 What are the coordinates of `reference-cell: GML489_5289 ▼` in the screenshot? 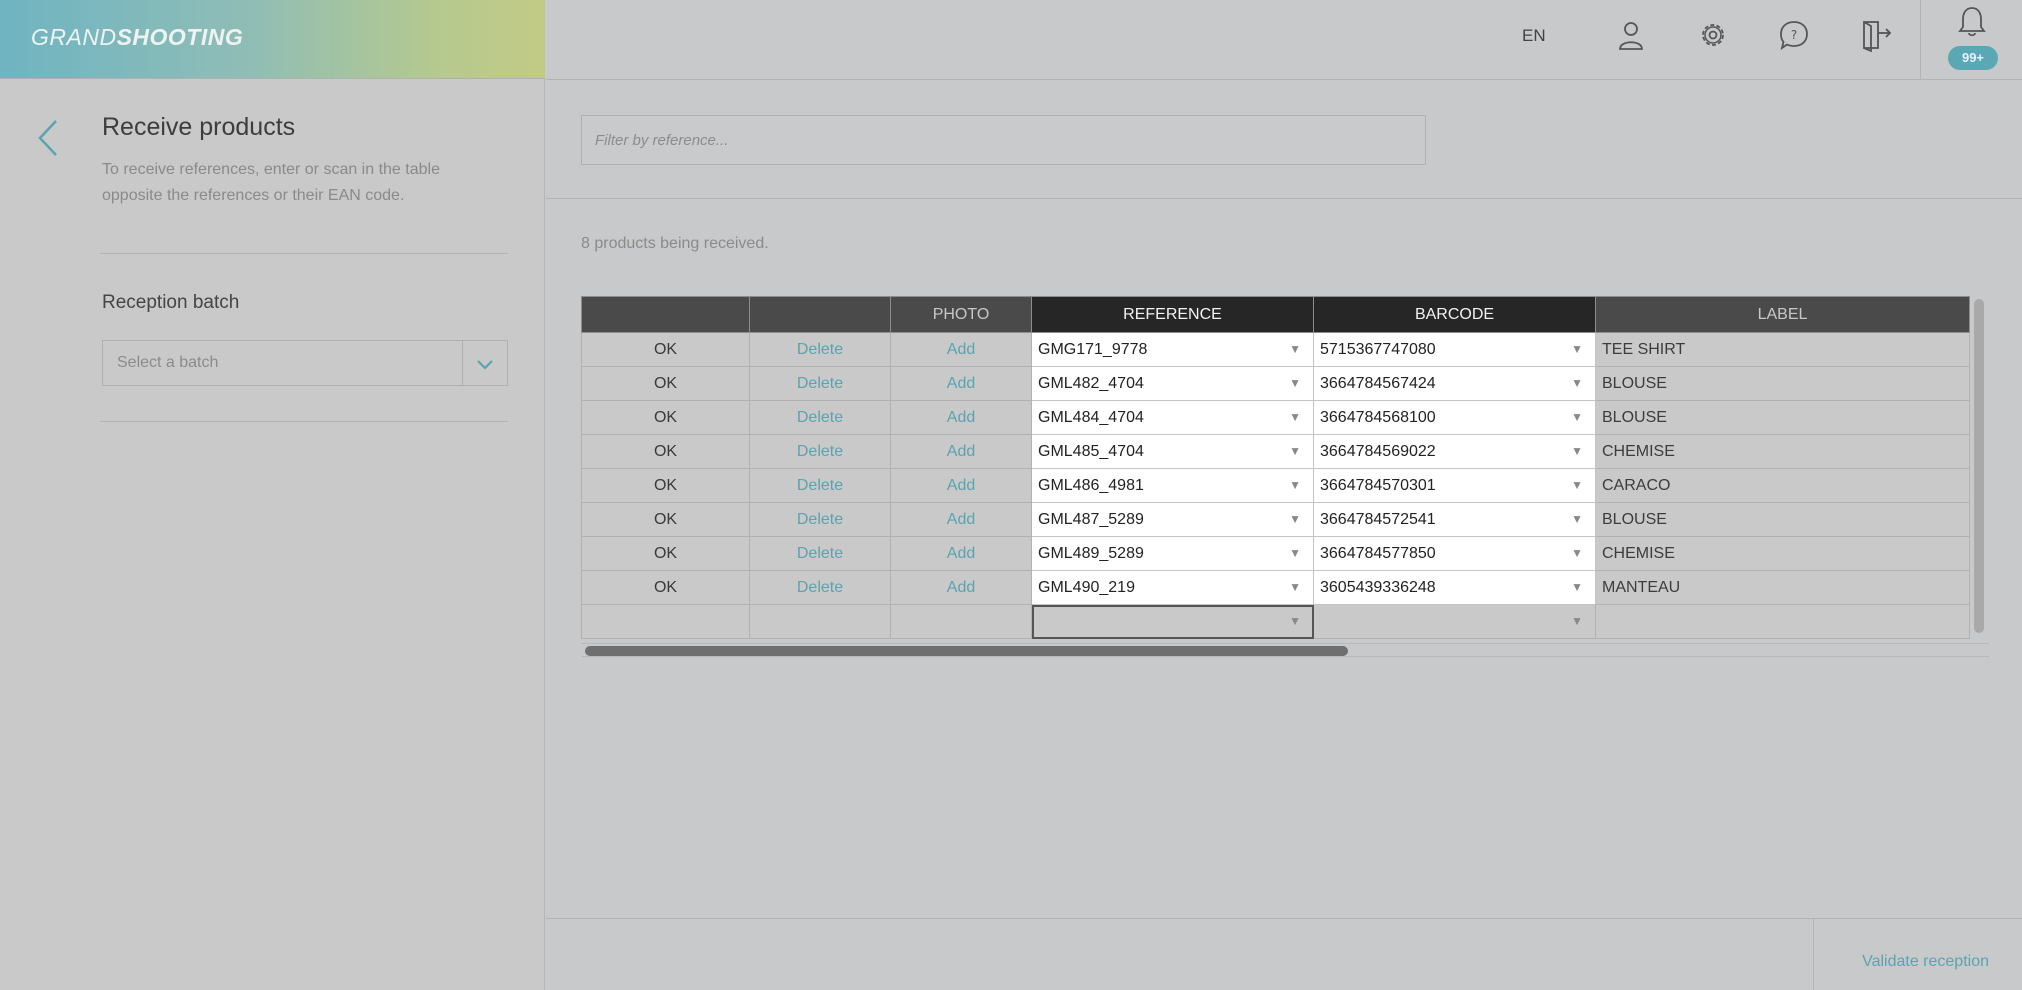 It's located at (1172, 553).